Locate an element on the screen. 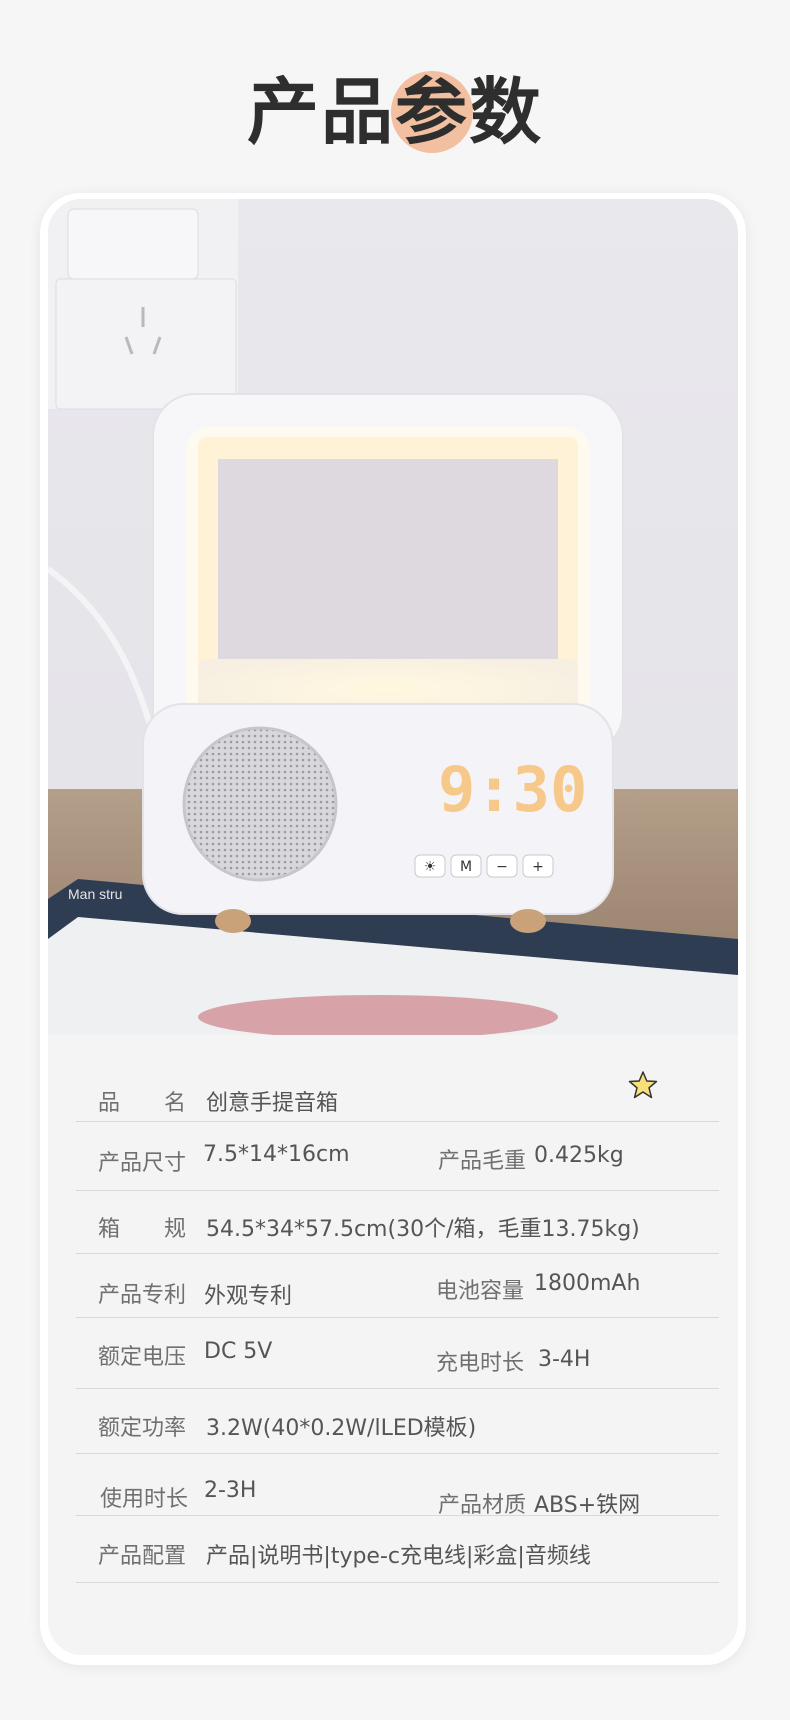 Image resolution: width=790 pixels, height=1720 pixels. value-usage-time: 2-3H is located at coordinates (230, 1490).